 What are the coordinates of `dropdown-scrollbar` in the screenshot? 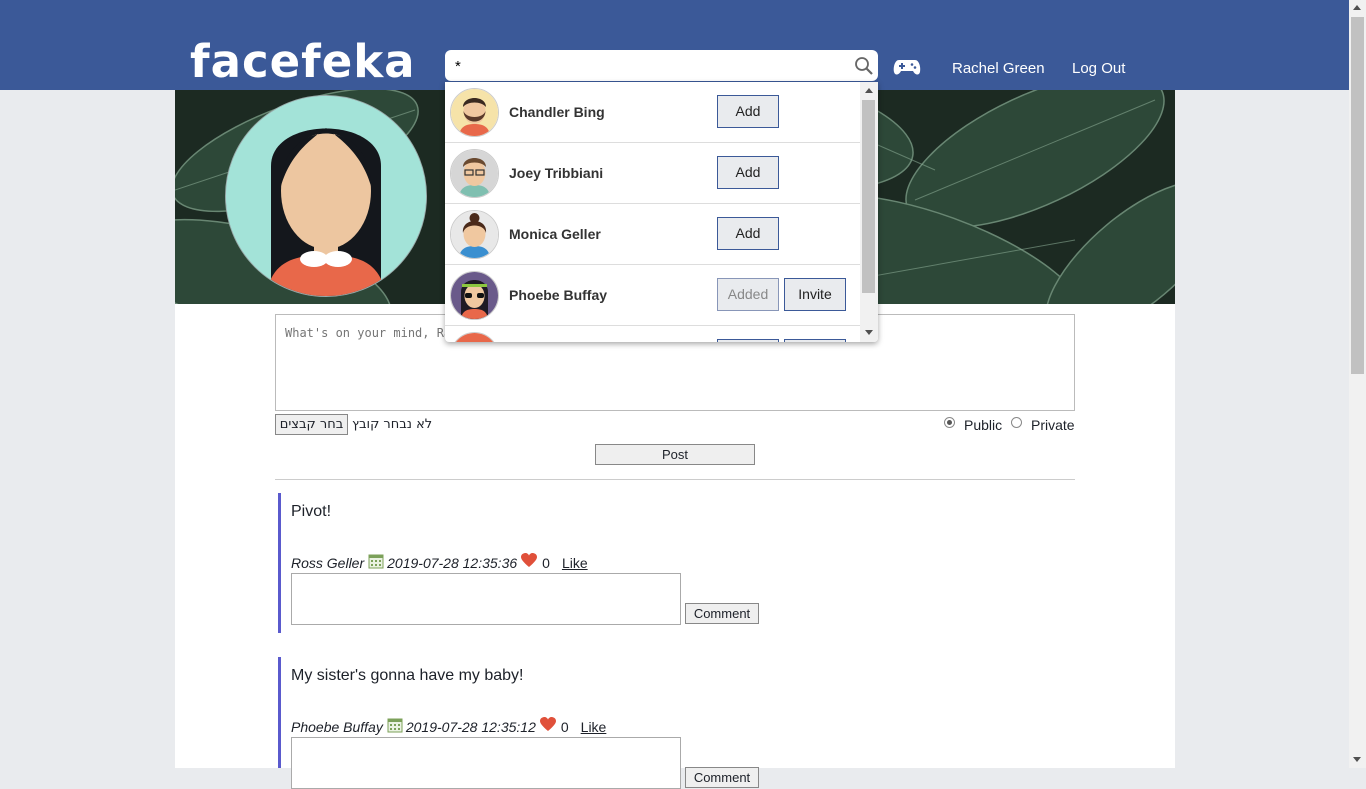 It's located at (869, 212).